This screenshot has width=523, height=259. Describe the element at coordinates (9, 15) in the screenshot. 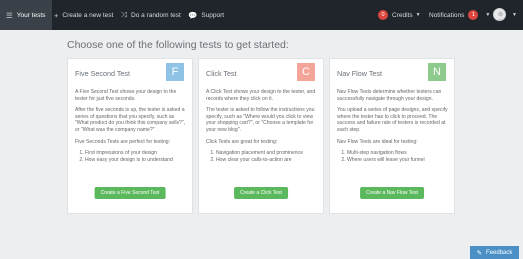

I see `list-icon: ☰` at that location.